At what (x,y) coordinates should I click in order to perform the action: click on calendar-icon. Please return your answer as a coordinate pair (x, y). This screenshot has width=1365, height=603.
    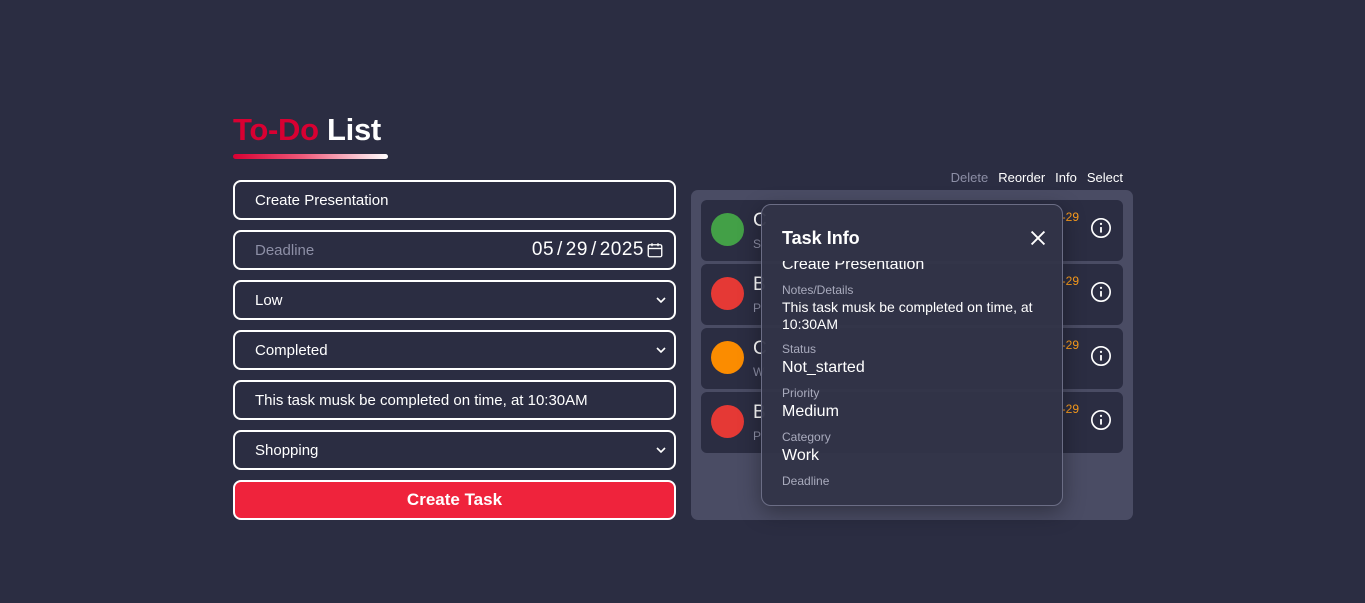
    Looking at the image, I should click on (655, 250).